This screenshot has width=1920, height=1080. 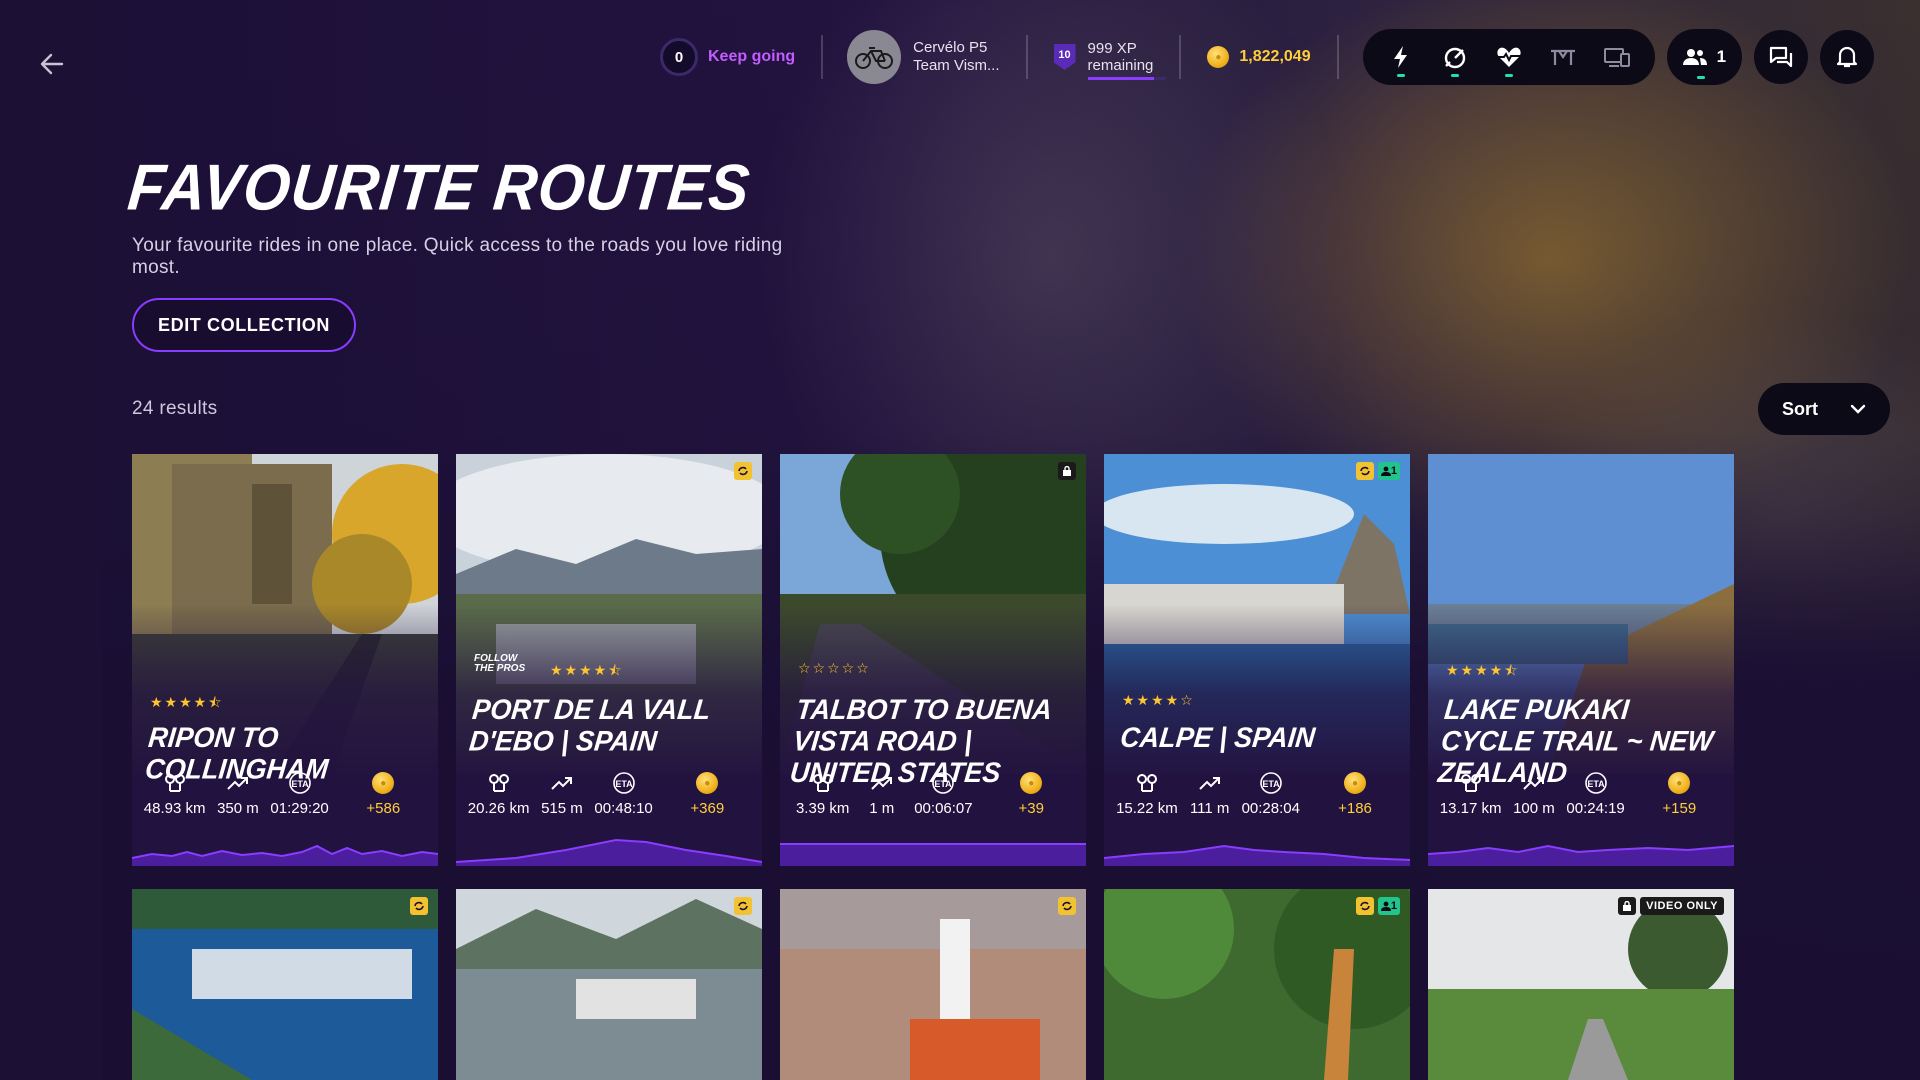 I want to click on distance-stat: 48.93 km, so click(x=175, y=794).